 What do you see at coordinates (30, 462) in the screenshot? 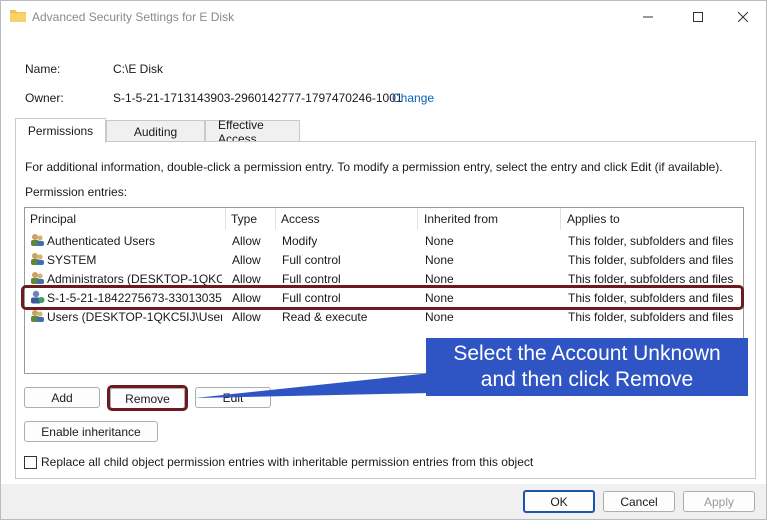
I see `replace-child-permissions-checkbox` at bounding box center [30, 462].